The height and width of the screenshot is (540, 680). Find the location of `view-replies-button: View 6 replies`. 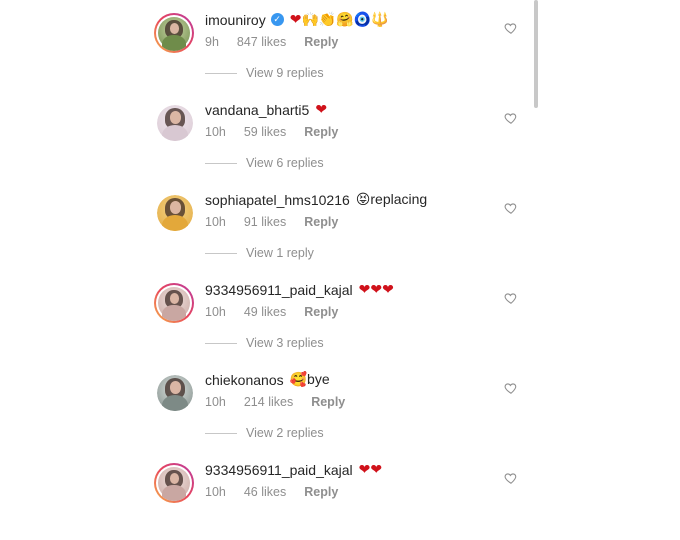

view-replies-button: View 6 replies is located at coordinates (264, 163).